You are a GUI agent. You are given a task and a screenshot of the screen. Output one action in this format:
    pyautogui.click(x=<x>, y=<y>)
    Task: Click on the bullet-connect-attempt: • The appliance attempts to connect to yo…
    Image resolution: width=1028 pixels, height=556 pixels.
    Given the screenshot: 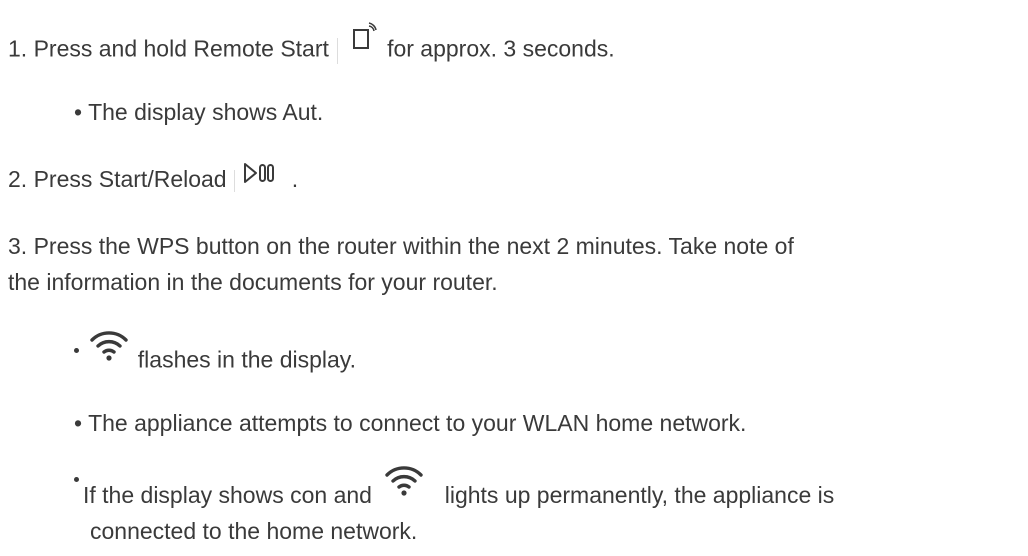 What is the action you would take?
    pyautogui.click(x=410, y=423)
    